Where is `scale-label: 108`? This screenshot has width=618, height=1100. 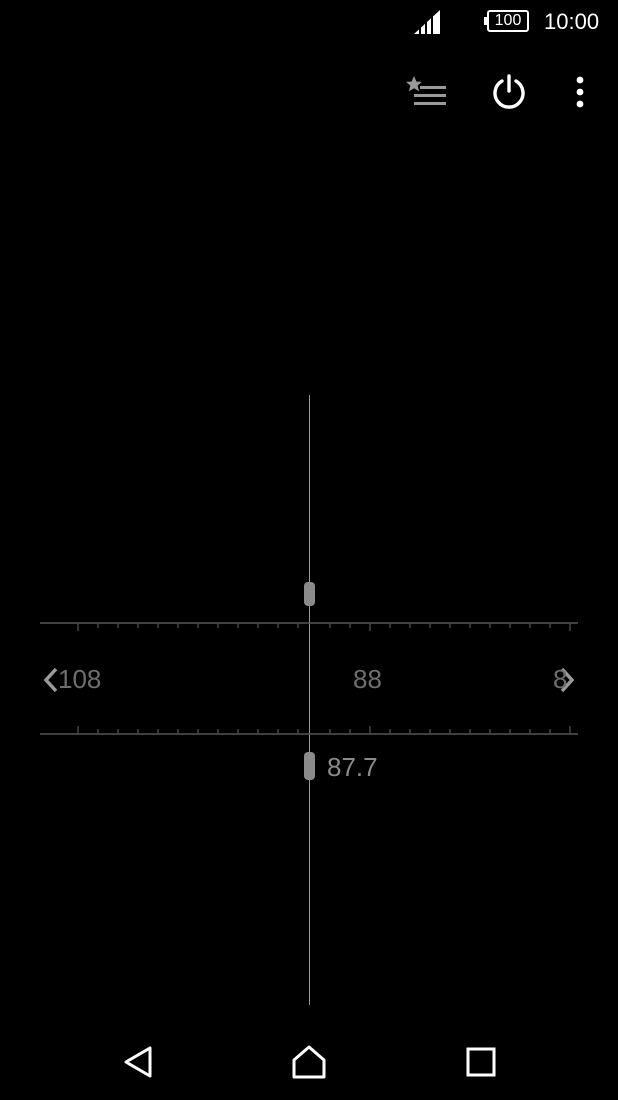 scale-label: 108 is located at coordinates (80, 679).